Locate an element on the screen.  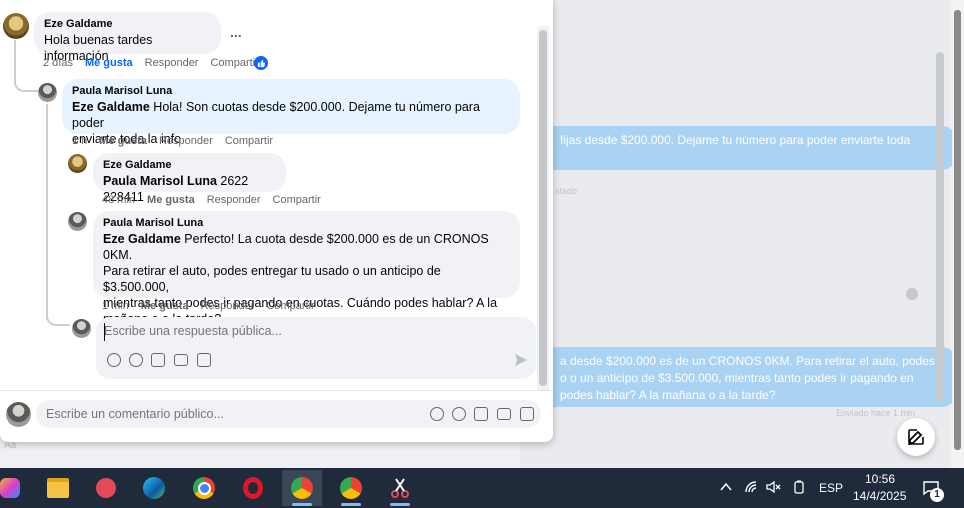
comment-actions: 1 min Me gusta Responder Compartir is located at coordinates (214, 306).